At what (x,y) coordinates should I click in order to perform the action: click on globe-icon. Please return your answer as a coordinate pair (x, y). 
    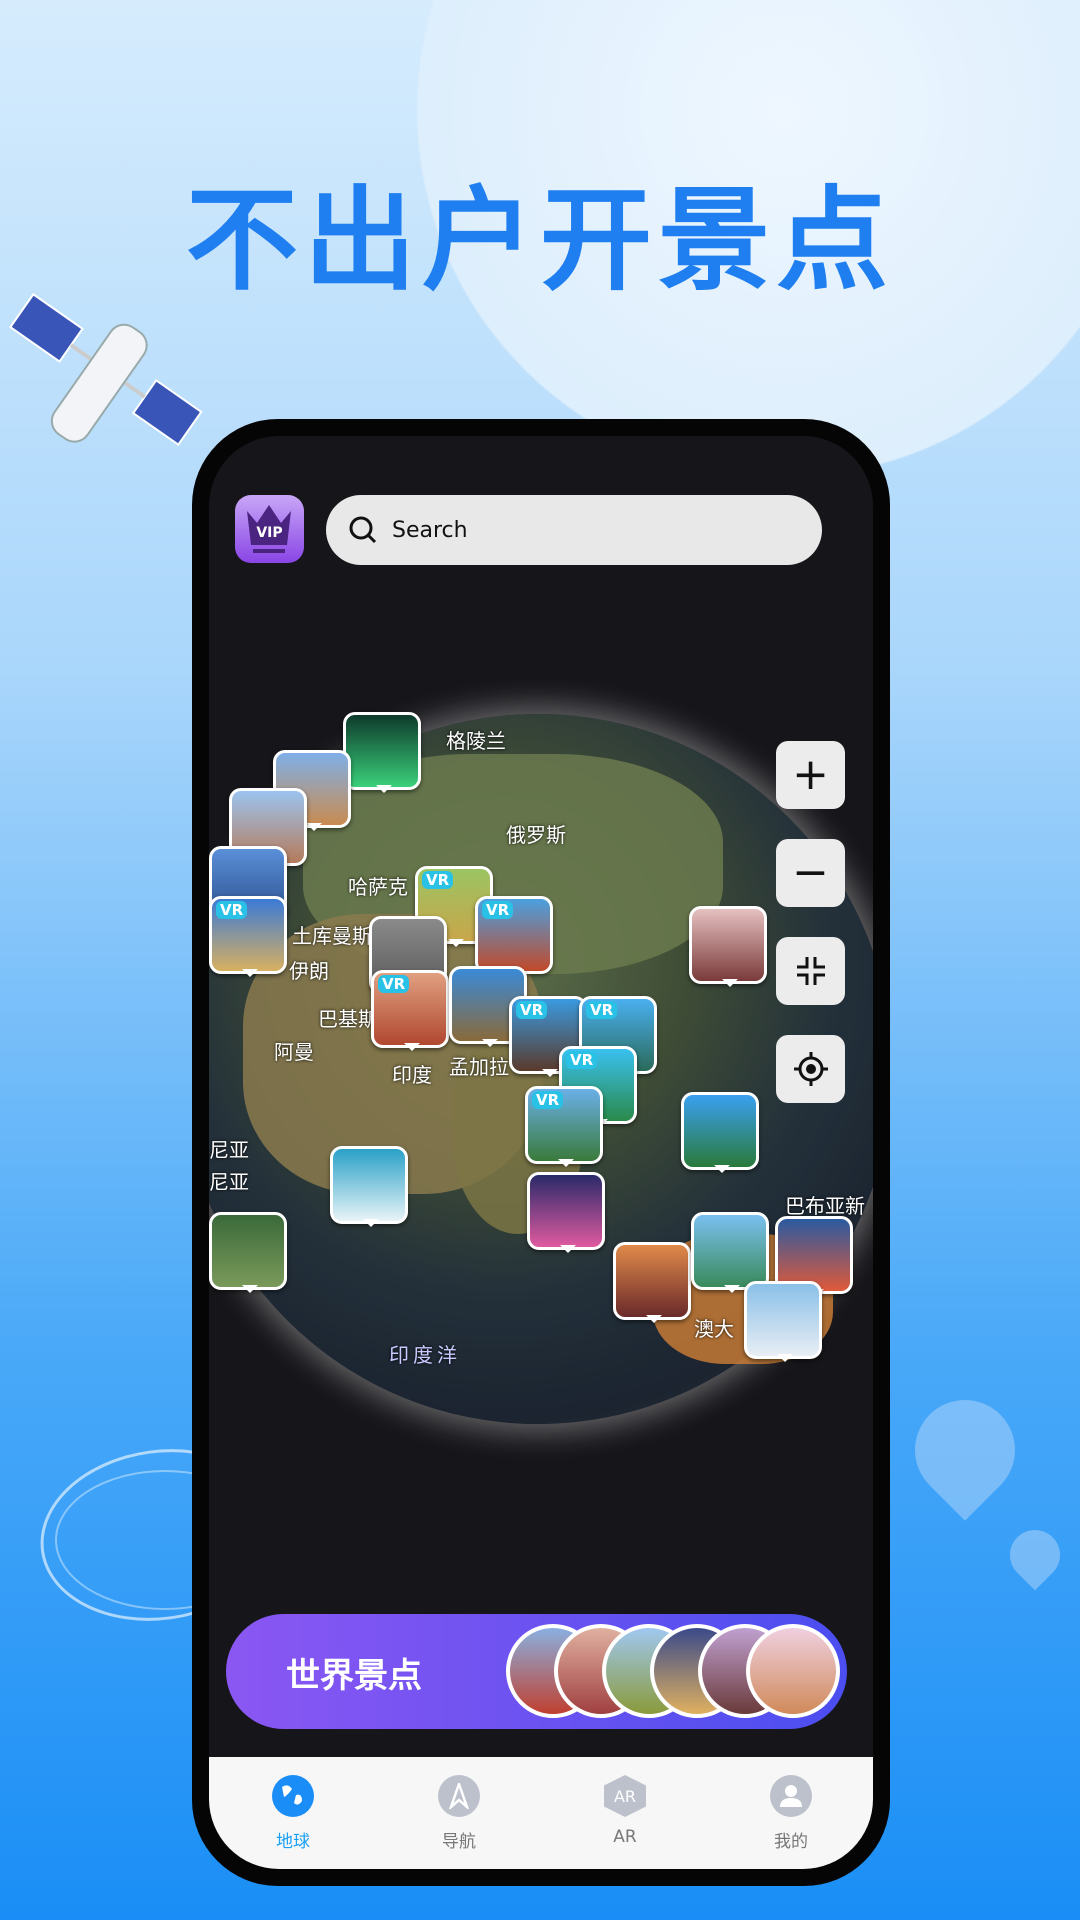
    Looking at the image, I should click on (293, 1796).